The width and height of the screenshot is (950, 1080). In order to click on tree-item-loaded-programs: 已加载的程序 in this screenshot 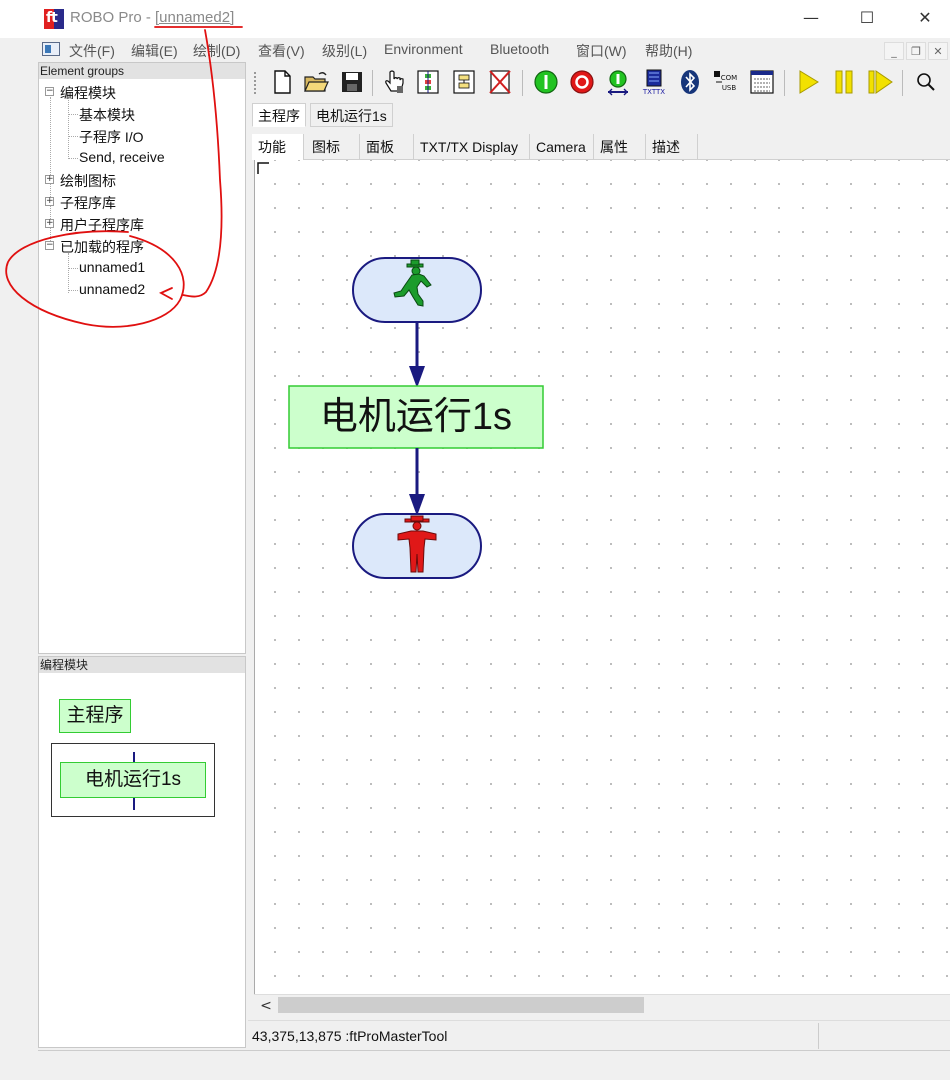, I will do `click(102, 247)`.